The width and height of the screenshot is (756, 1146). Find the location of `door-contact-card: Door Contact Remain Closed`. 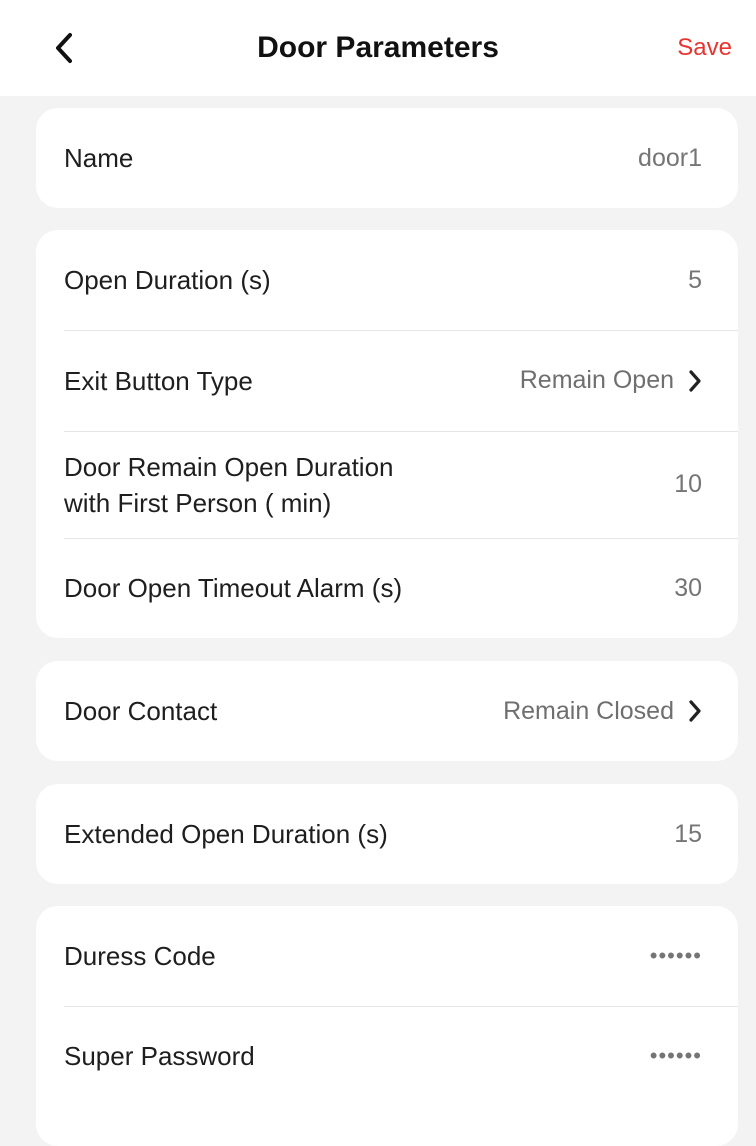

door-contact-card: Door Contact Remain Closed is located at coordinates (387, 711).